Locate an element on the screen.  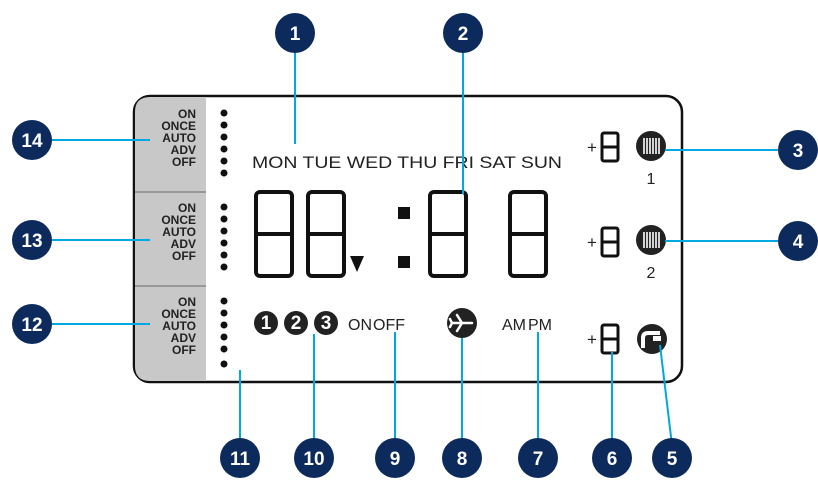
hot-water-tap-icon is located at coordinates (652, 339).